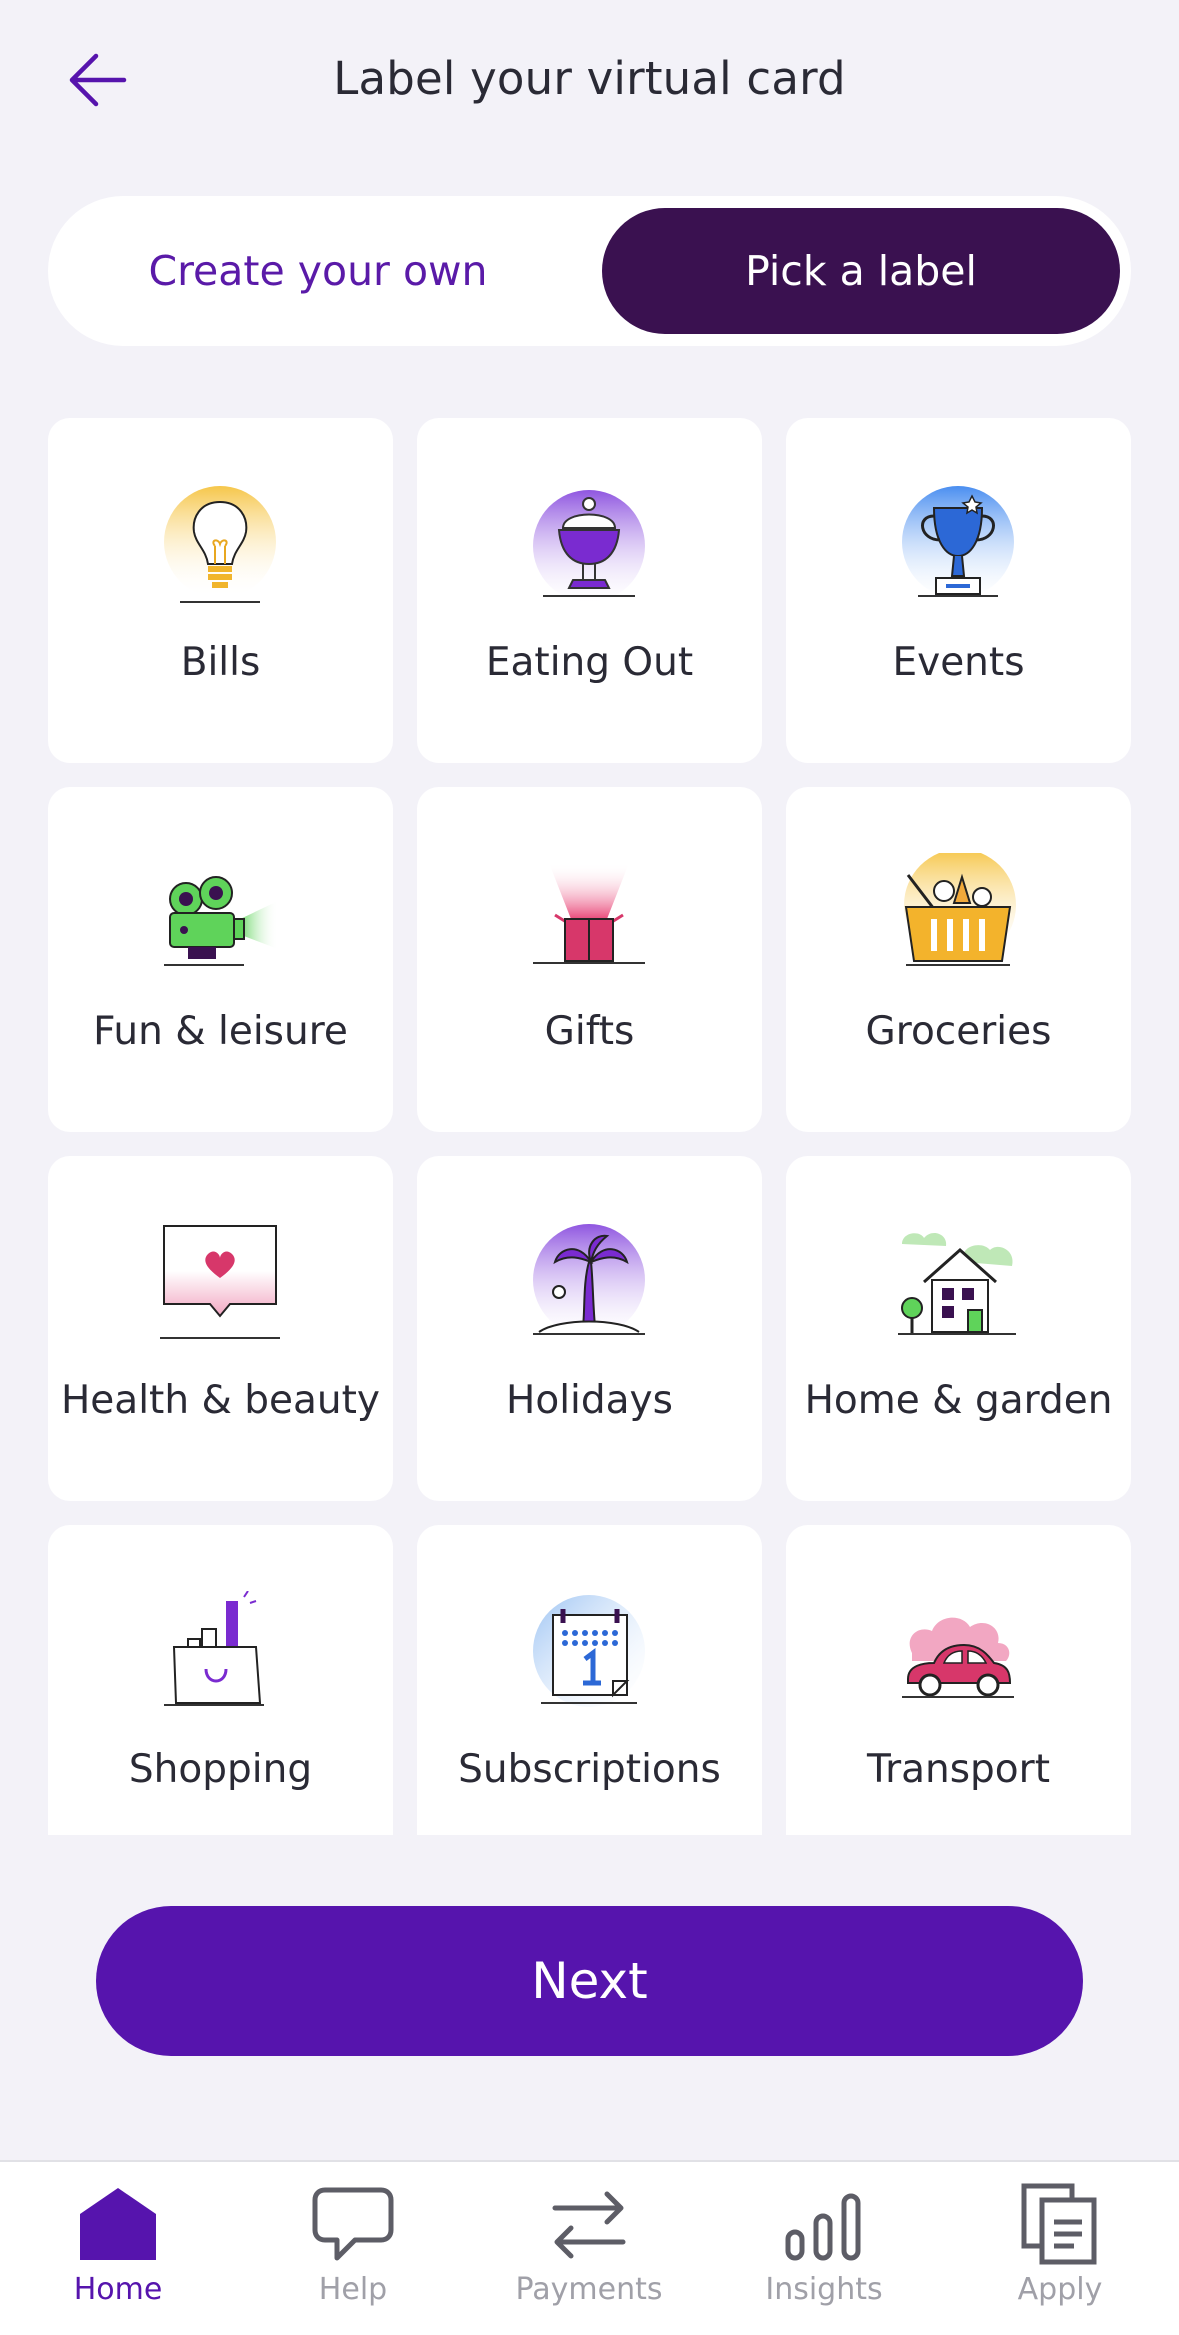  I want to click on label-tile-health-beauty: Health & beauty, so click(220, 1328).